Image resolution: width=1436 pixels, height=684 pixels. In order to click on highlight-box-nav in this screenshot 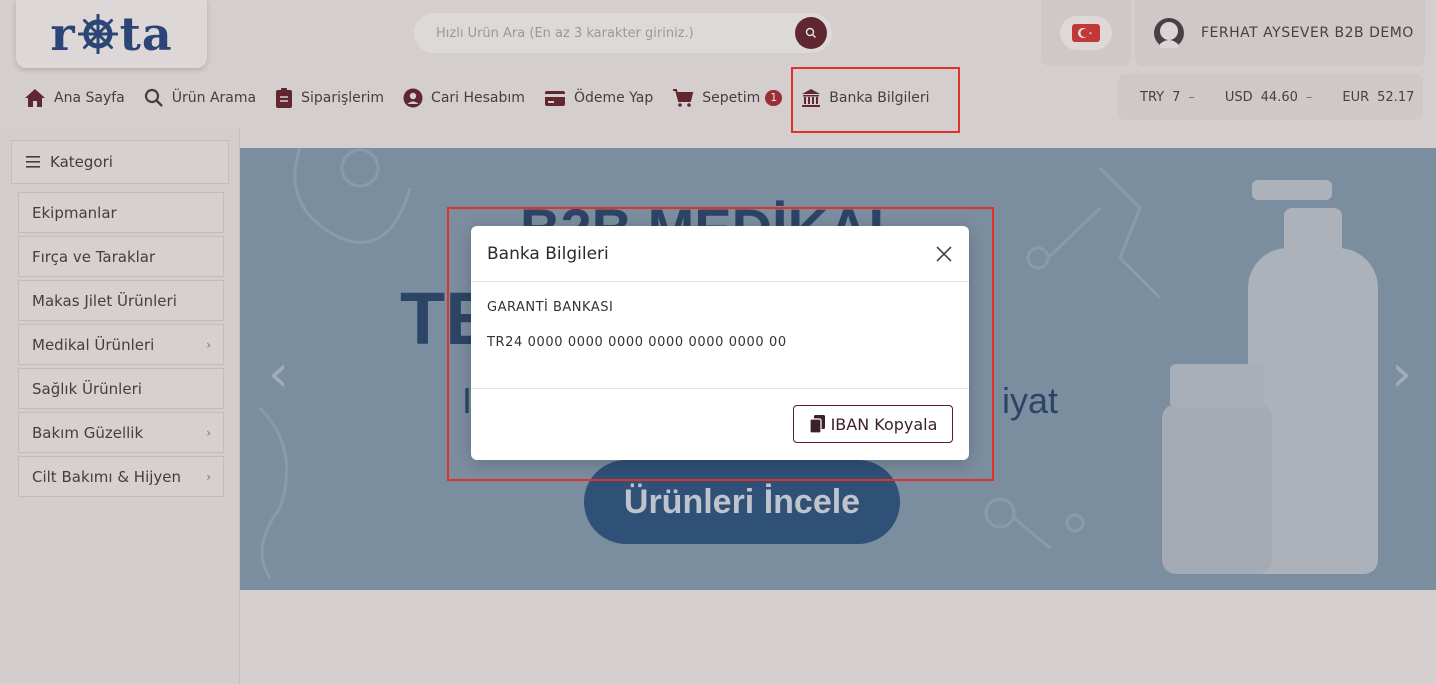, I will do `click(875, 100)`.